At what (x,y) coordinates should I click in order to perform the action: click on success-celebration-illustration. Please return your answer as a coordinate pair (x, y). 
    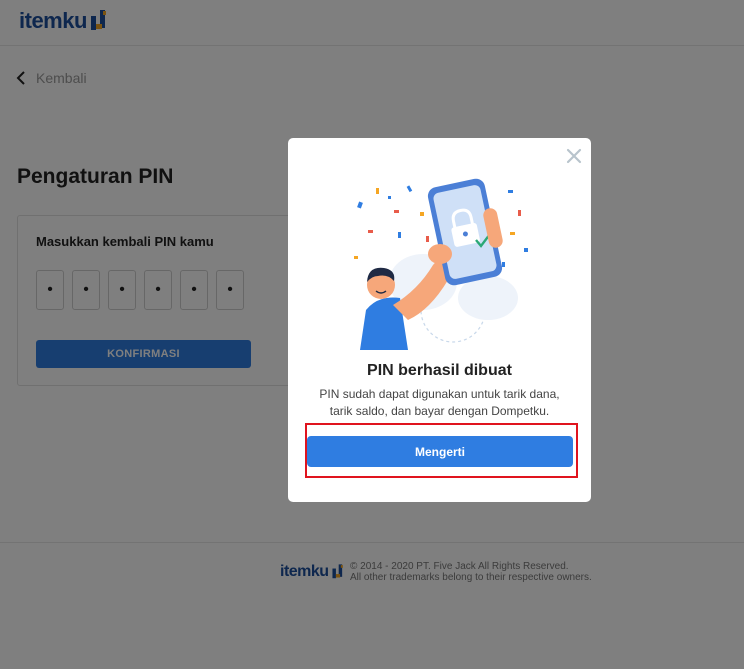
    Looking at the image, I should click on (441, 264).